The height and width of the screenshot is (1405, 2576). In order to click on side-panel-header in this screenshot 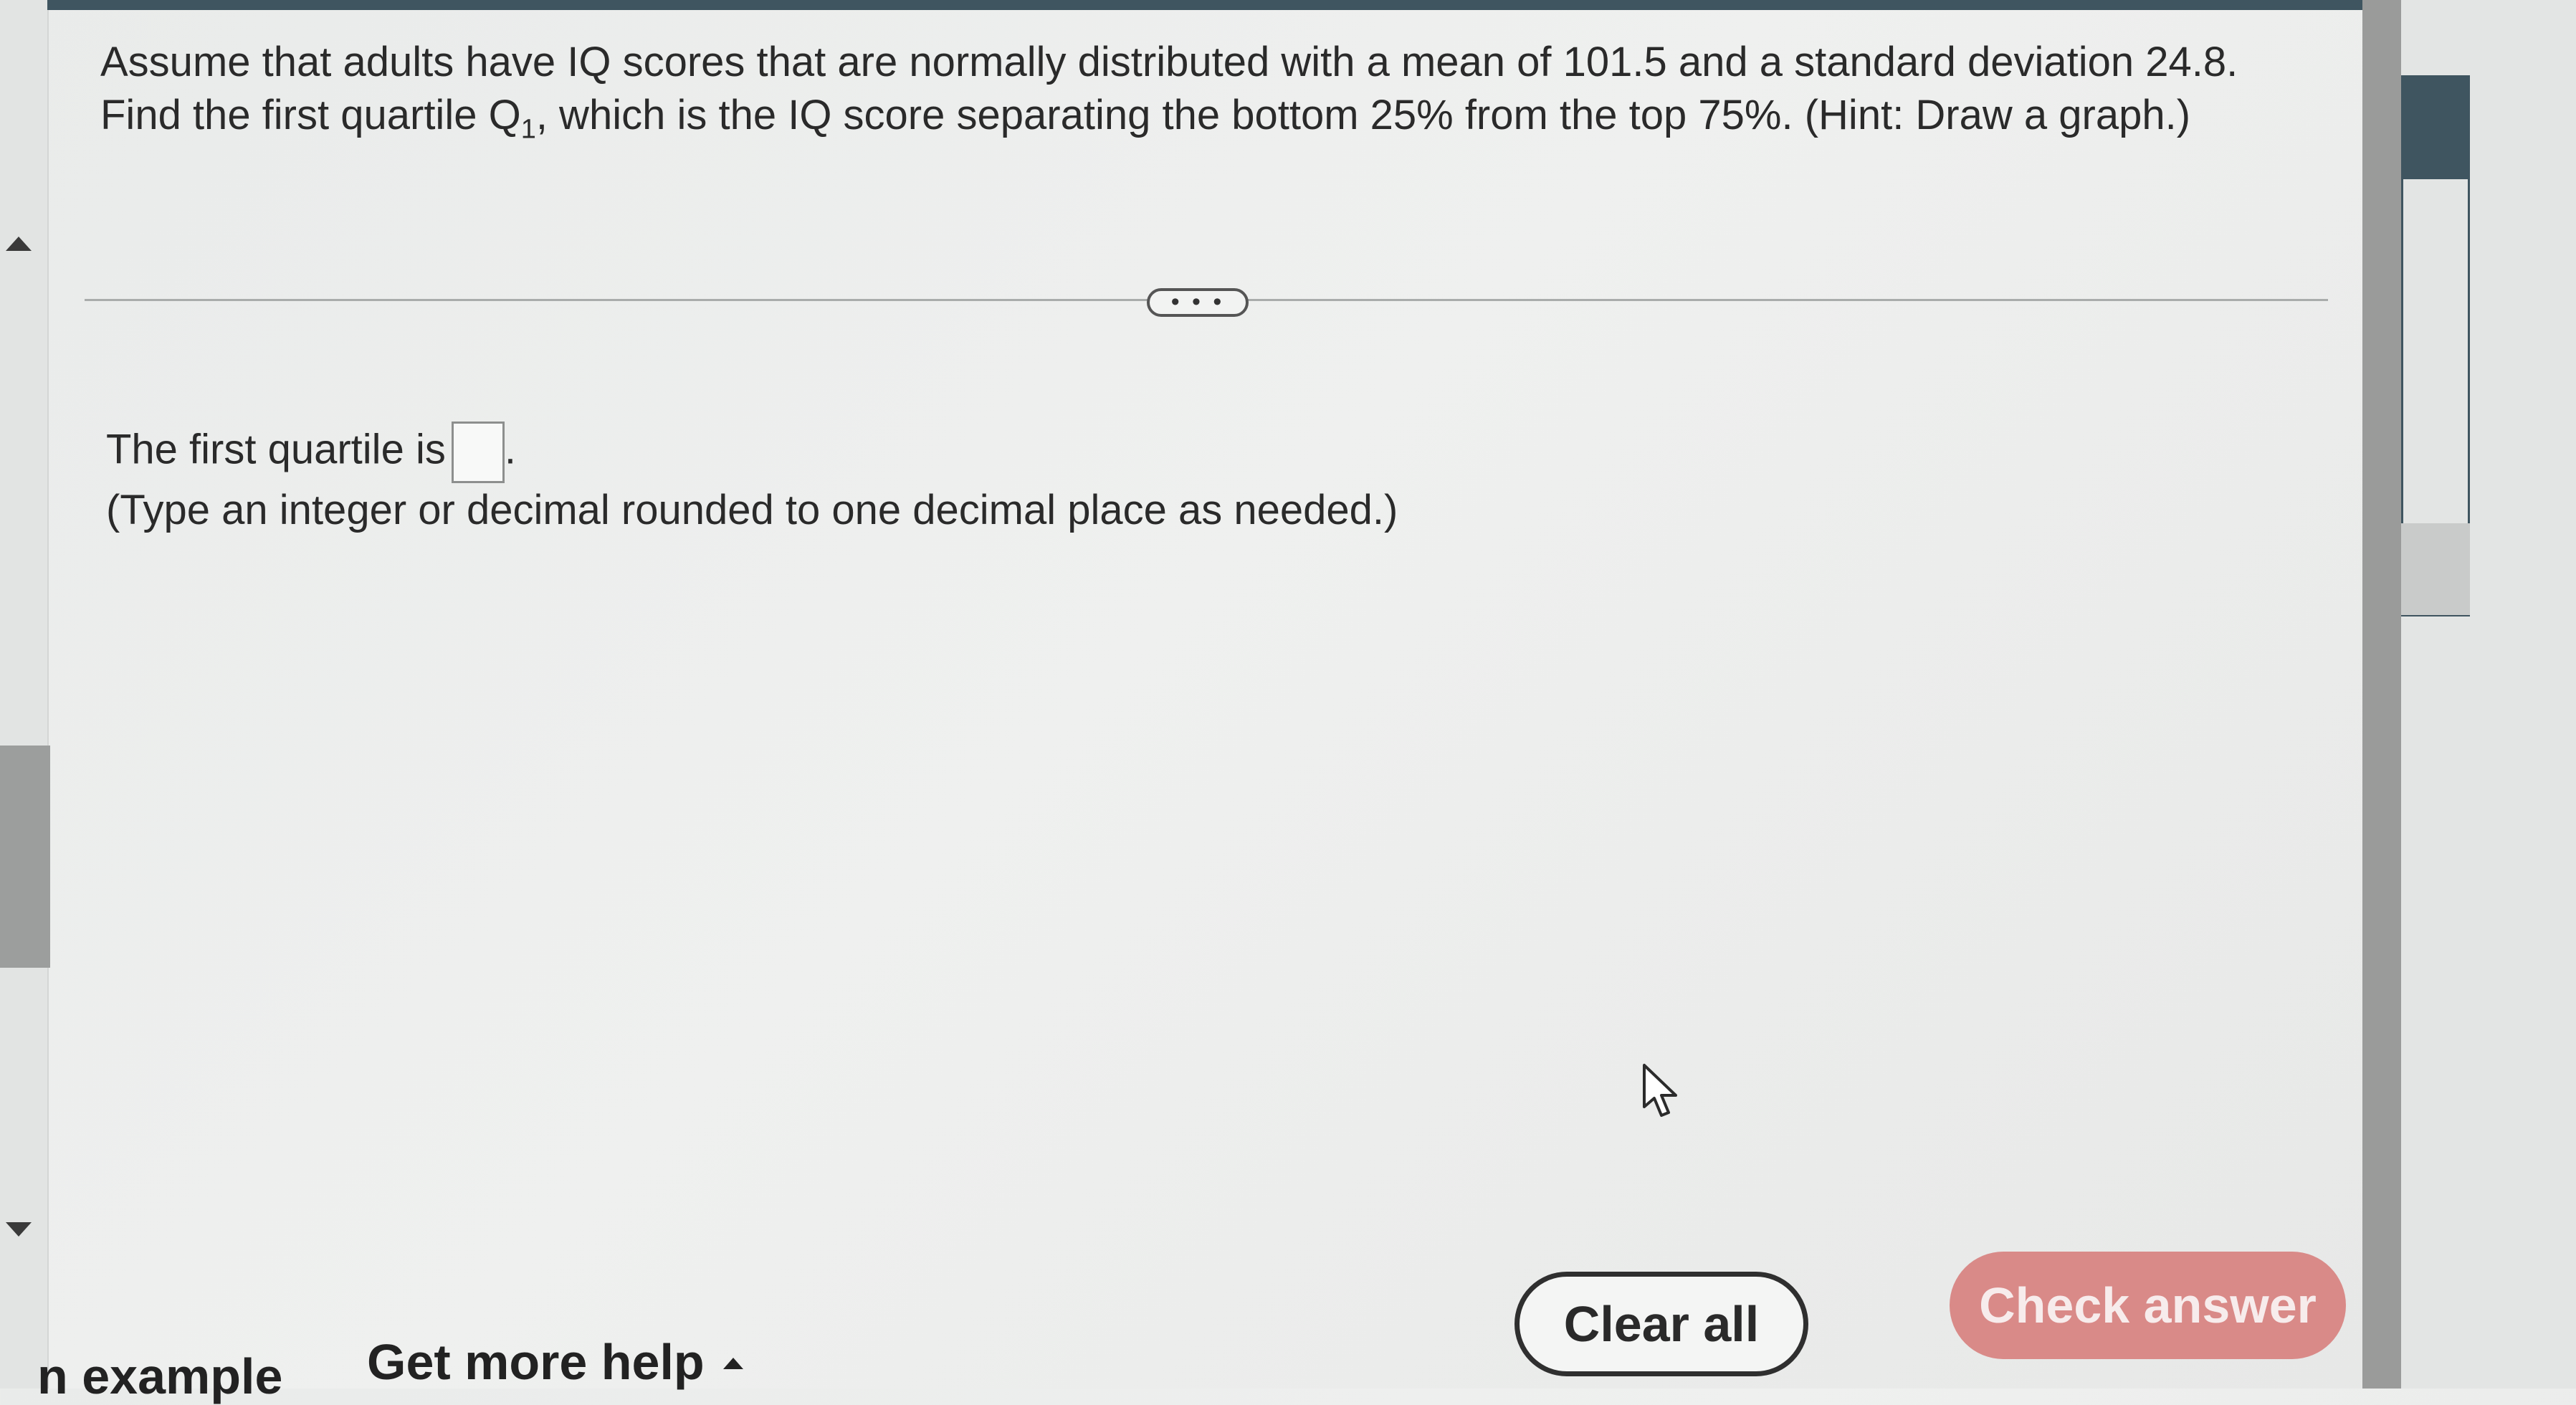, I will do `click(2435, 127)`.